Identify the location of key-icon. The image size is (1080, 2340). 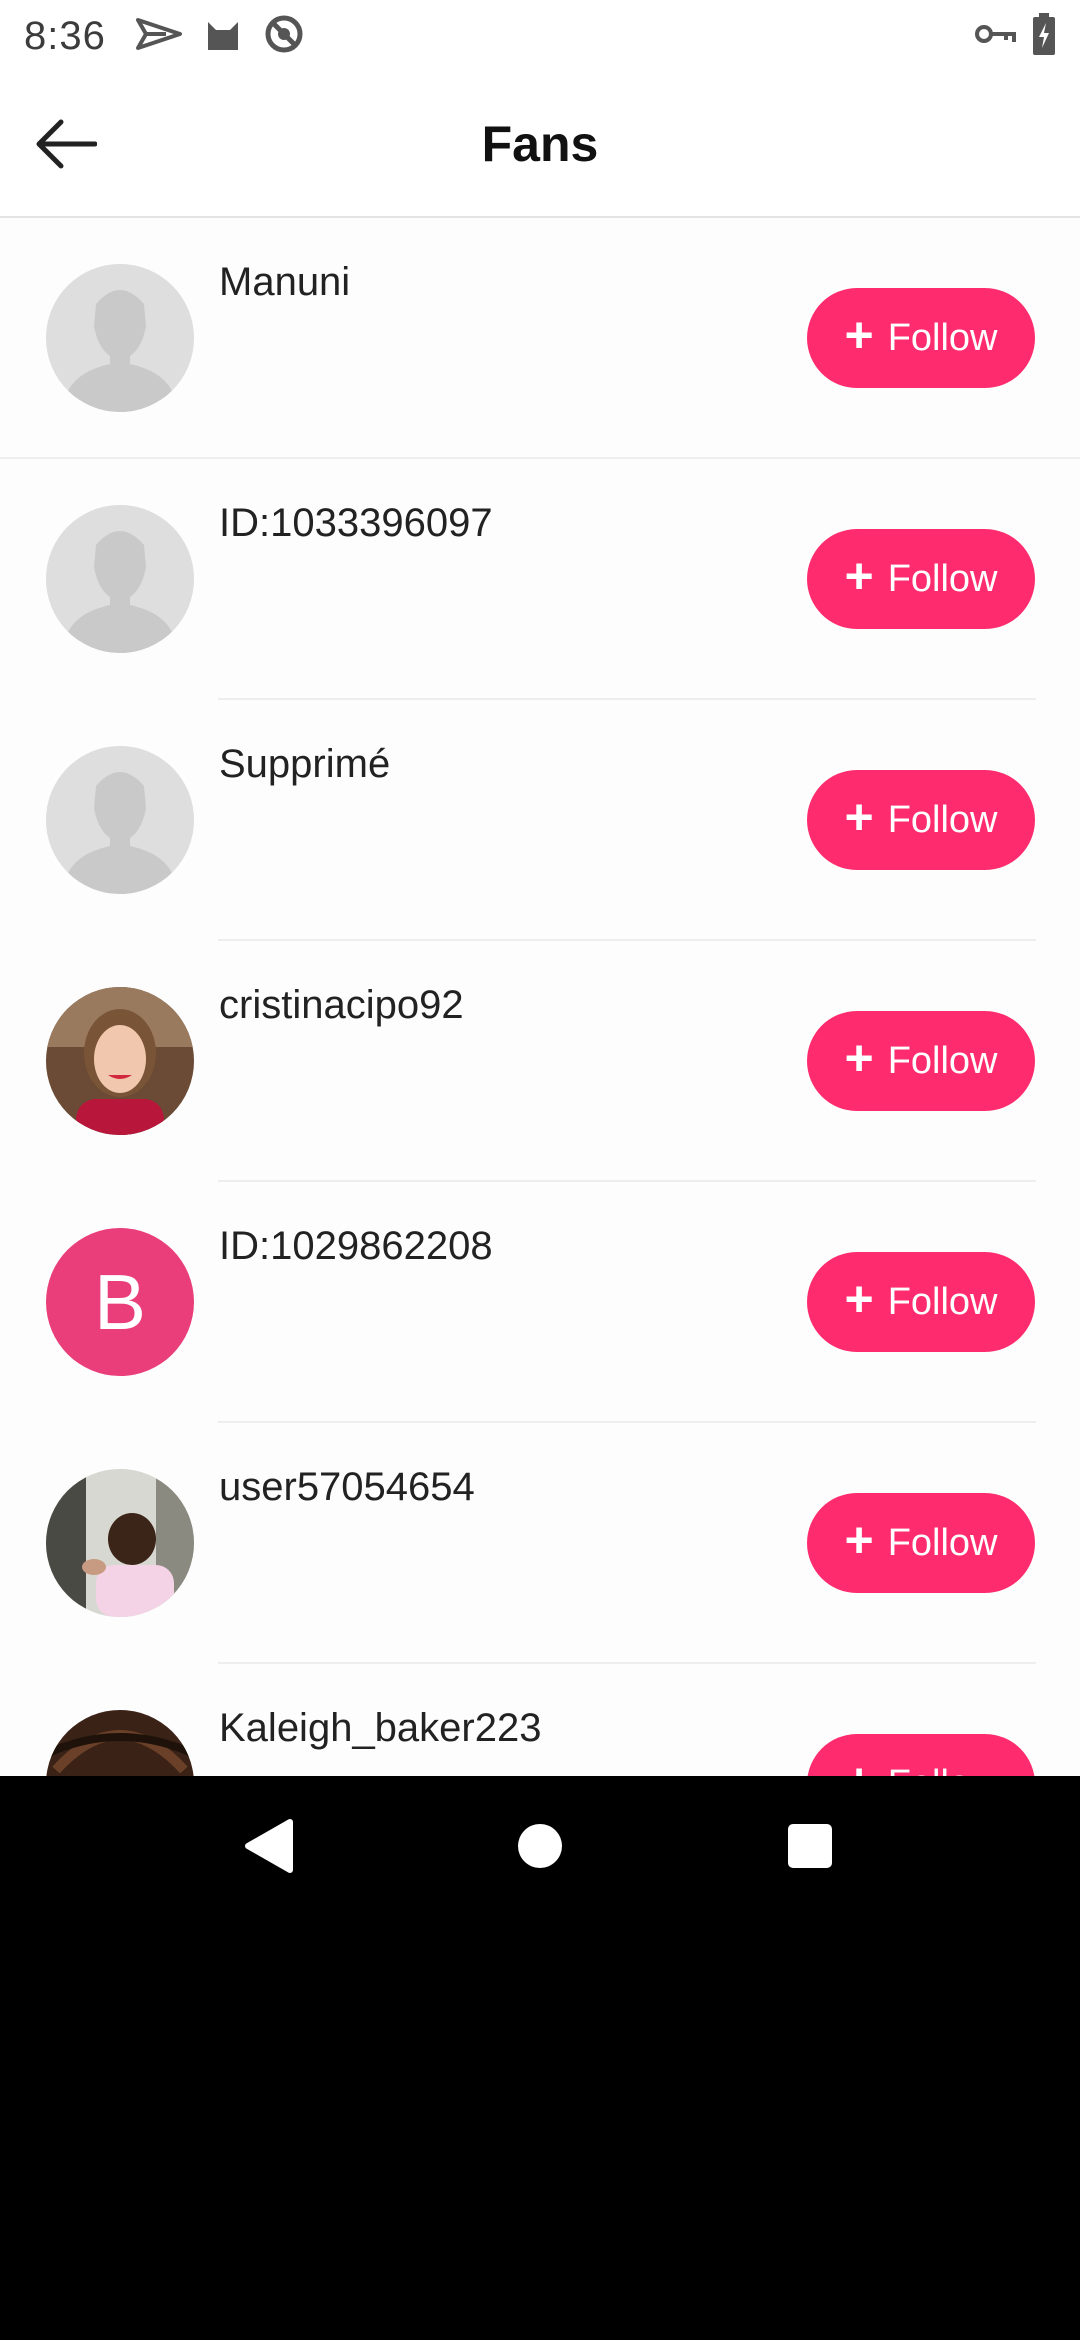
(995, 36).